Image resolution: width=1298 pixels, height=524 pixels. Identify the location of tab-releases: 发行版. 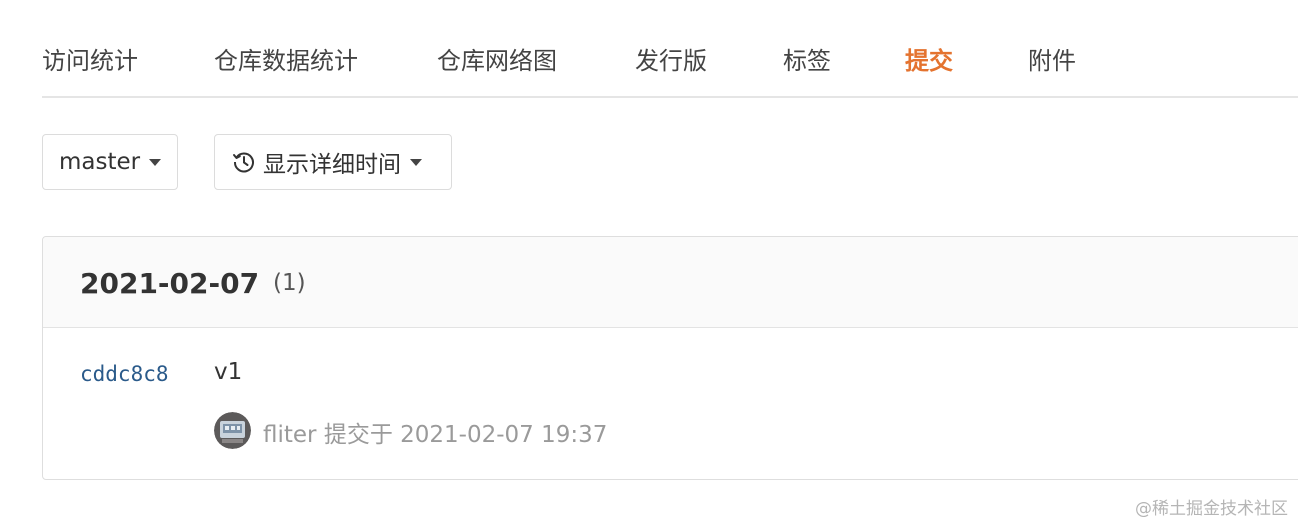
(671, 61).